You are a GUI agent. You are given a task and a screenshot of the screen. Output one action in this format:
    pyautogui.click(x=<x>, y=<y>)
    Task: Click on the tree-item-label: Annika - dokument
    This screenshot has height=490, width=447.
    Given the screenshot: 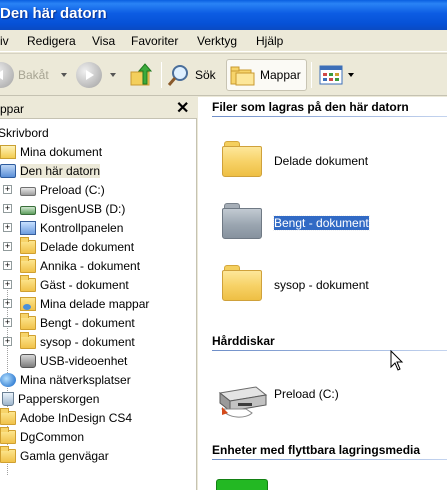 What is the action you would take?
    pyautogui.click(x=90, y=266)
    